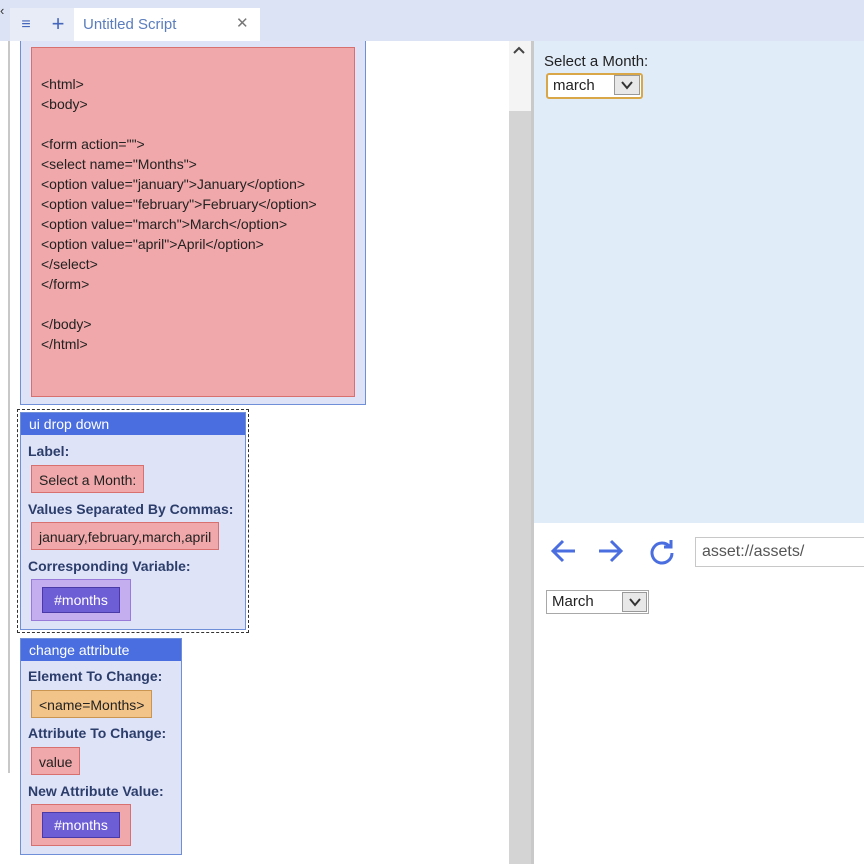  What do you see at coordinates (101, 650) in the screenshot?
I see `change-attribute-title: change attribute` at bounding box center [101, 650].